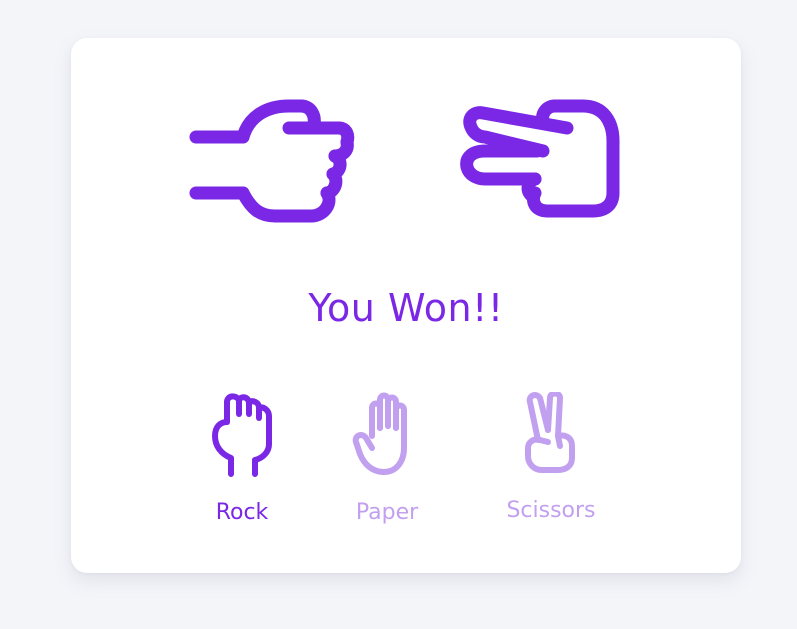 The image size is (797, 629). I want to click on rock-button: Rock, so click(242, 460).